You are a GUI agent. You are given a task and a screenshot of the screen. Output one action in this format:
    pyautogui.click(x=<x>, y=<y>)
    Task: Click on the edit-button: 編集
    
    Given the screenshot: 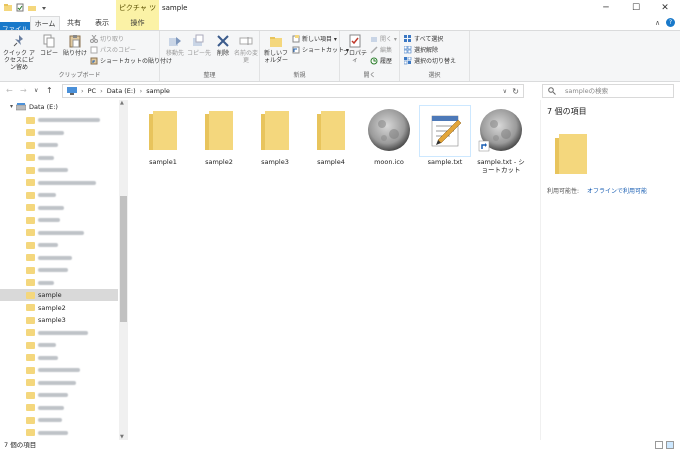 What is the action you would take?
    pyautogui.click(x=381, y=49)
    